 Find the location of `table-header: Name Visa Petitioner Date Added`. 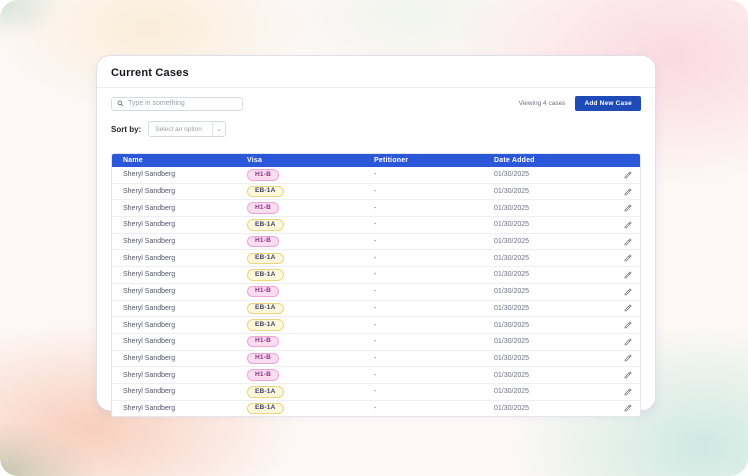

table-header: Name Visa Petitioner Date Added is located at coordinates (376, 160).